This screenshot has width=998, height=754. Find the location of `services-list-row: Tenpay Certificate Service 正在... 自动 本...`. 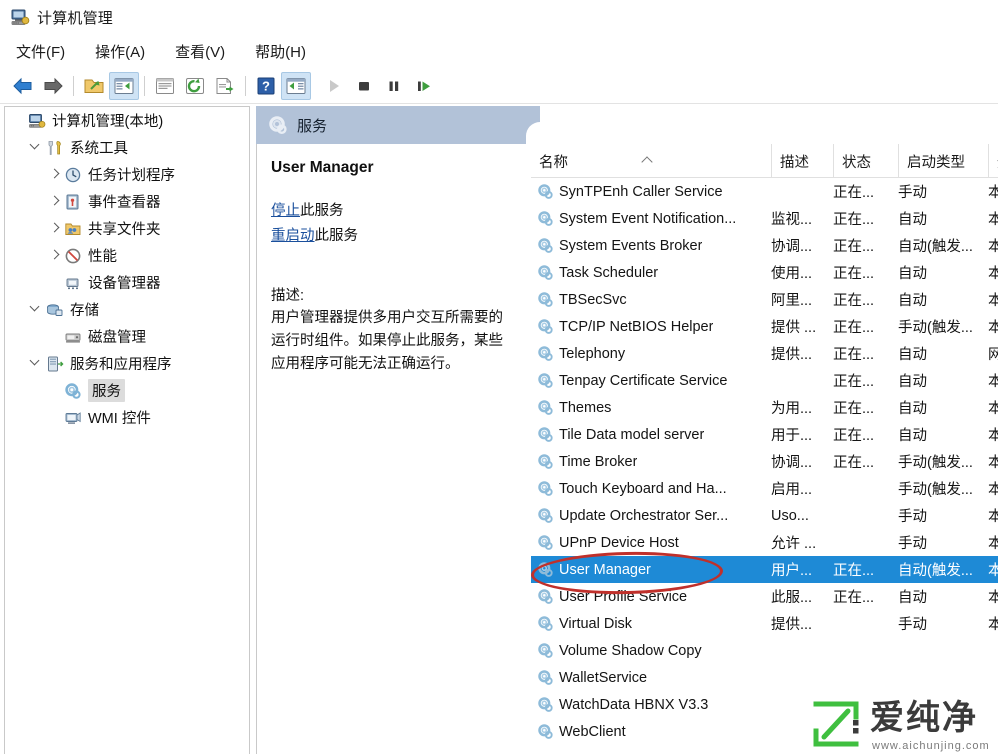

services-list-row: Tenpay Certificate Service 正在... 自动 本... is located at coordinates (764, 380).